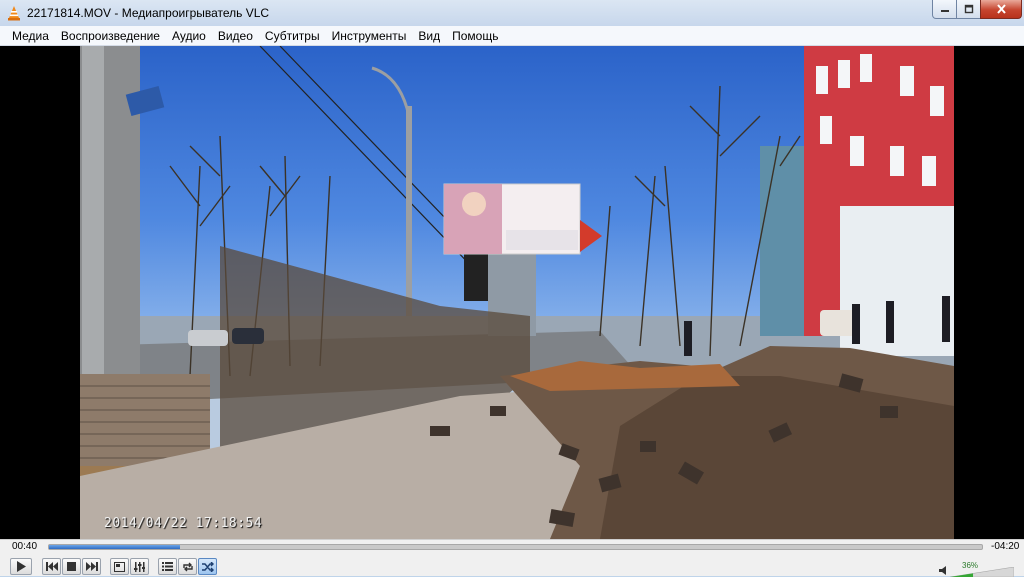 The height and width of the screenshot is (577, 1024). Describe the element at coordinates (515, 547) in the screenshot. I see `seek-bar` at that location.